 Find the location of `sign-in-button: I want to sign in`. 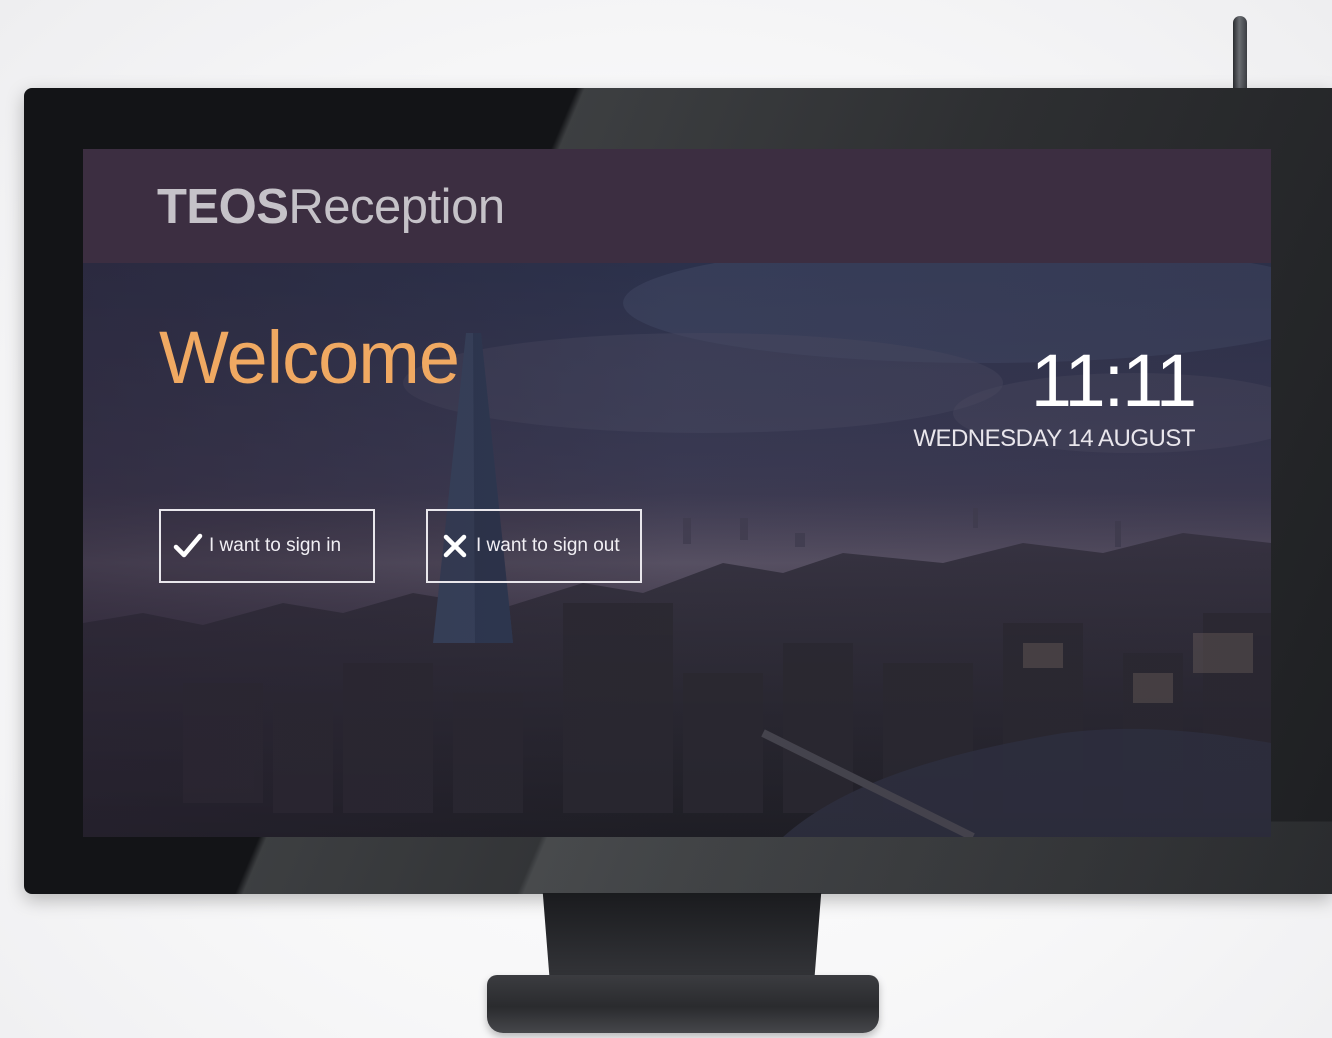

sign-in-button: I want to sign in is located at coordinates (267, 546).